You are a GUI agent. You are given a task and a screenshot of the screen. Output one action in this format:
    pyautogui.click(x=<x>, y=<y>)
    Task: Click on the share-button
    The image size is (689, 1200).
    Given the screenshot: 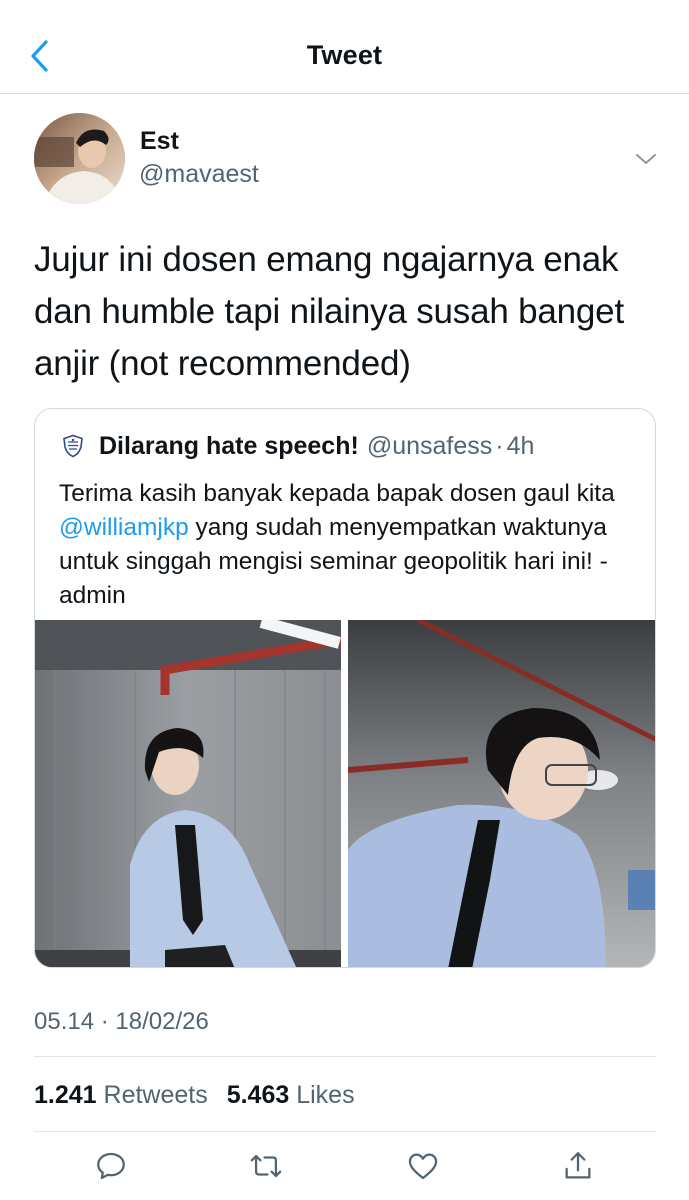 What is the action you would take?
    pyautogui.click(x=578, y=1166)
    